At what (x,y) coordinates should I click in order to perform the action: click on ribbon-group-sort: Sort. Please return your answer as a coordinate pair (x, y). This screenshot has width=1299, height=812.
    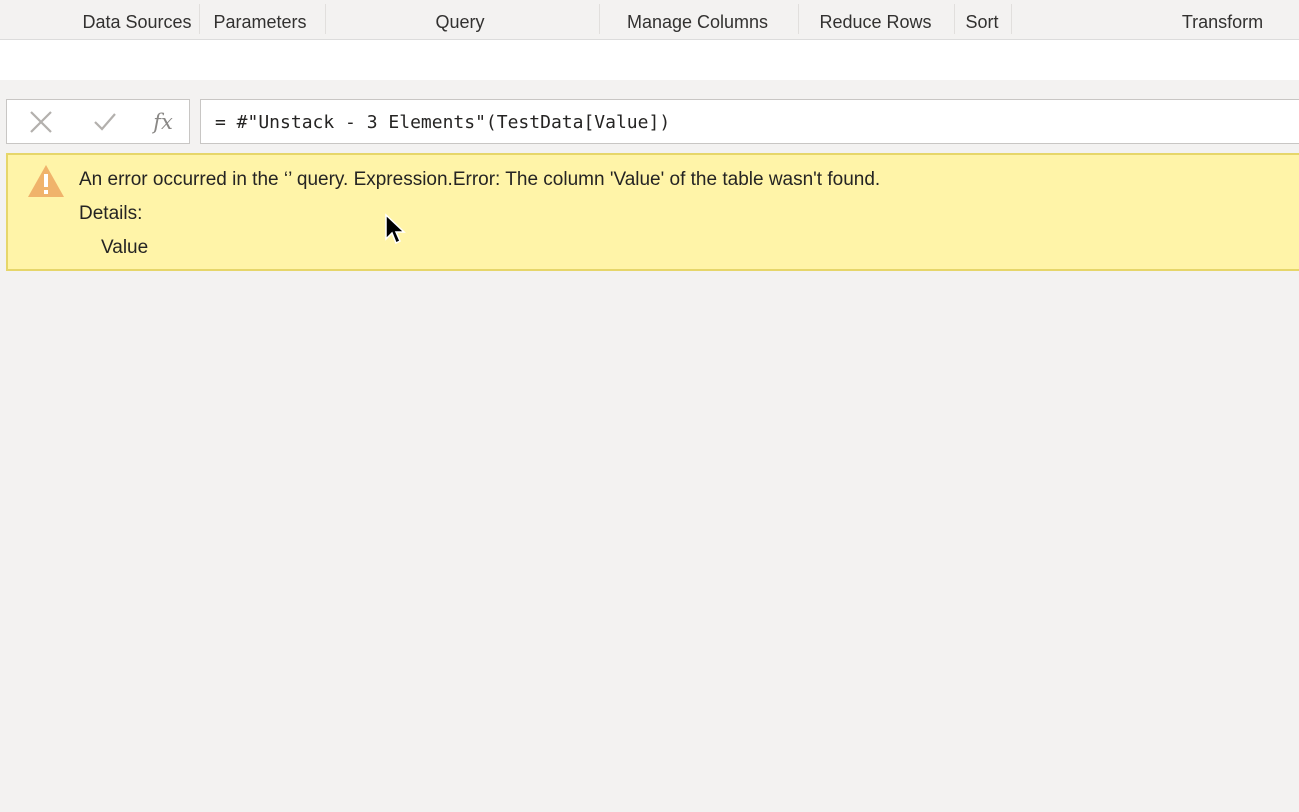
    Looking at the image, I should click on (982, 22).